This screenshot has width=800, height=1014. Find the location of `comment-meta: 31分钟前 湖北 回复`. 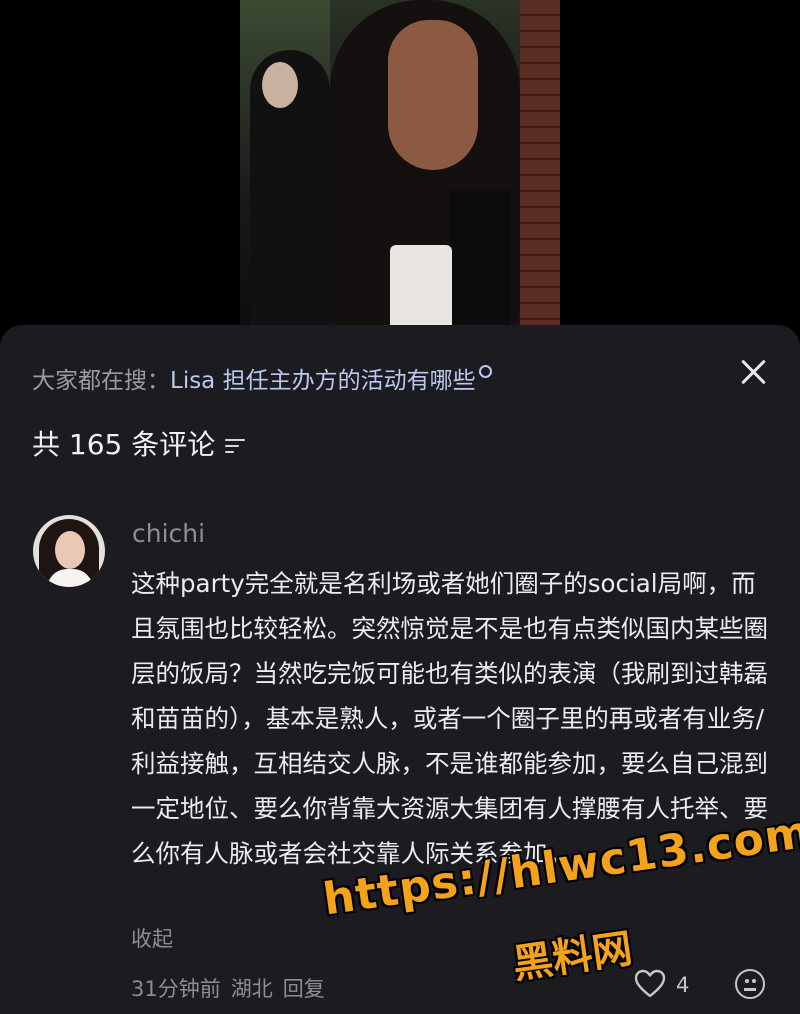

comment-meta: 31分钟前 湖北 回复 is located at coordinates (233, 988).